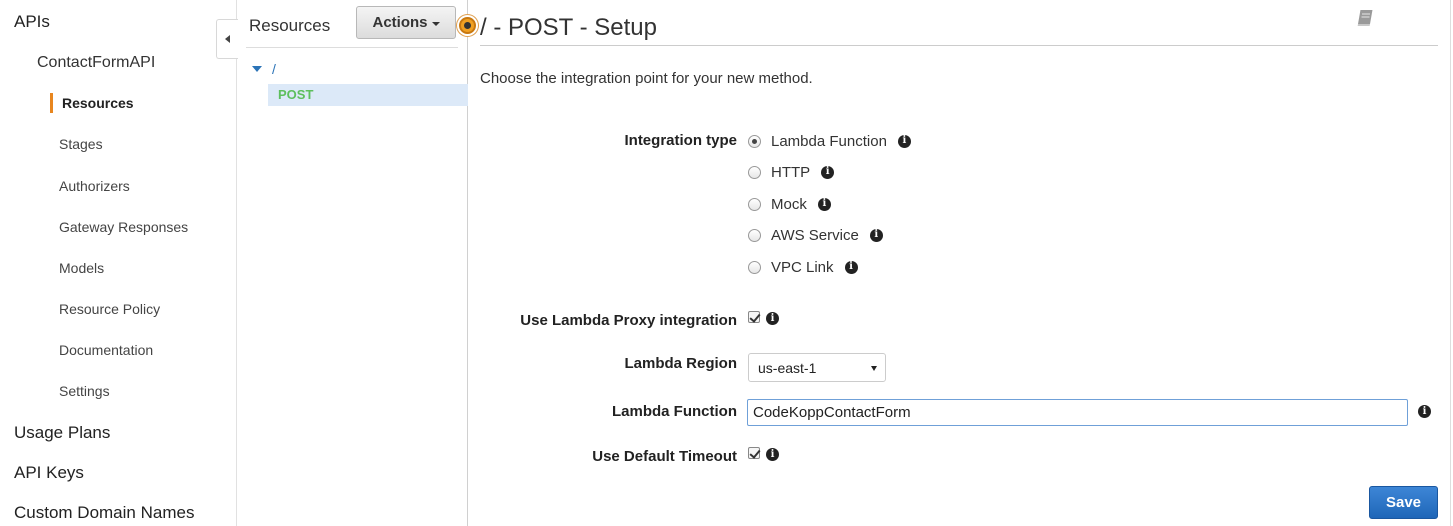 The image size is (1453, 526). What do you see at coordinates (62, 433) in the screenshot?
I see `nav-usage-plans: Usage Plans` at bounding box center [62, 433].